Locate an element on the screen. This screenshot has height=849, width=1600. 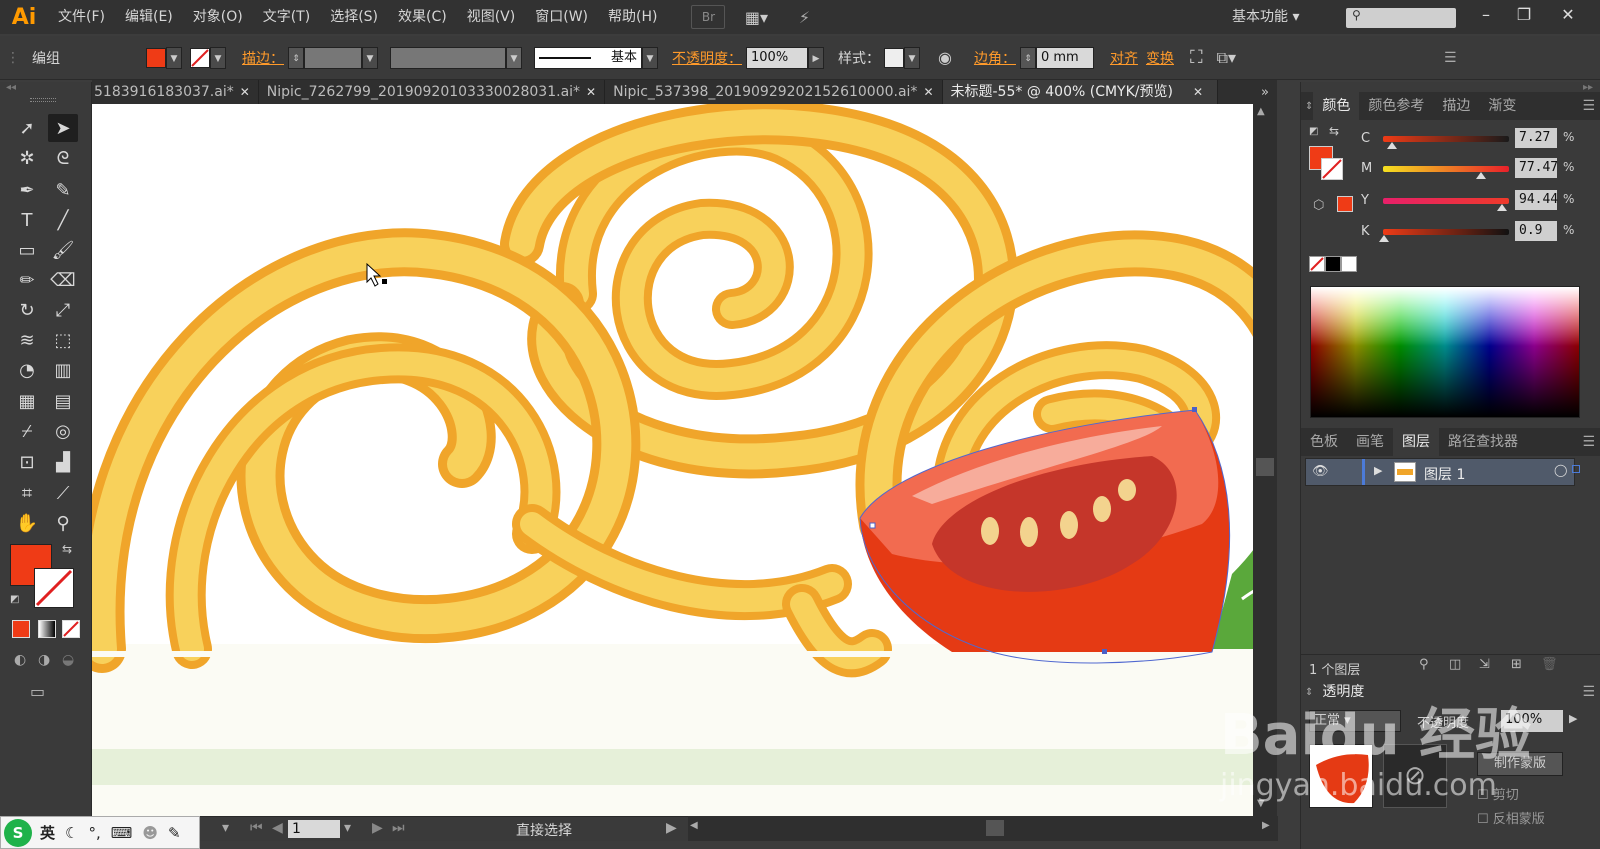
slider-y: Y 94.44 % is located at coordinates (1480, 202).